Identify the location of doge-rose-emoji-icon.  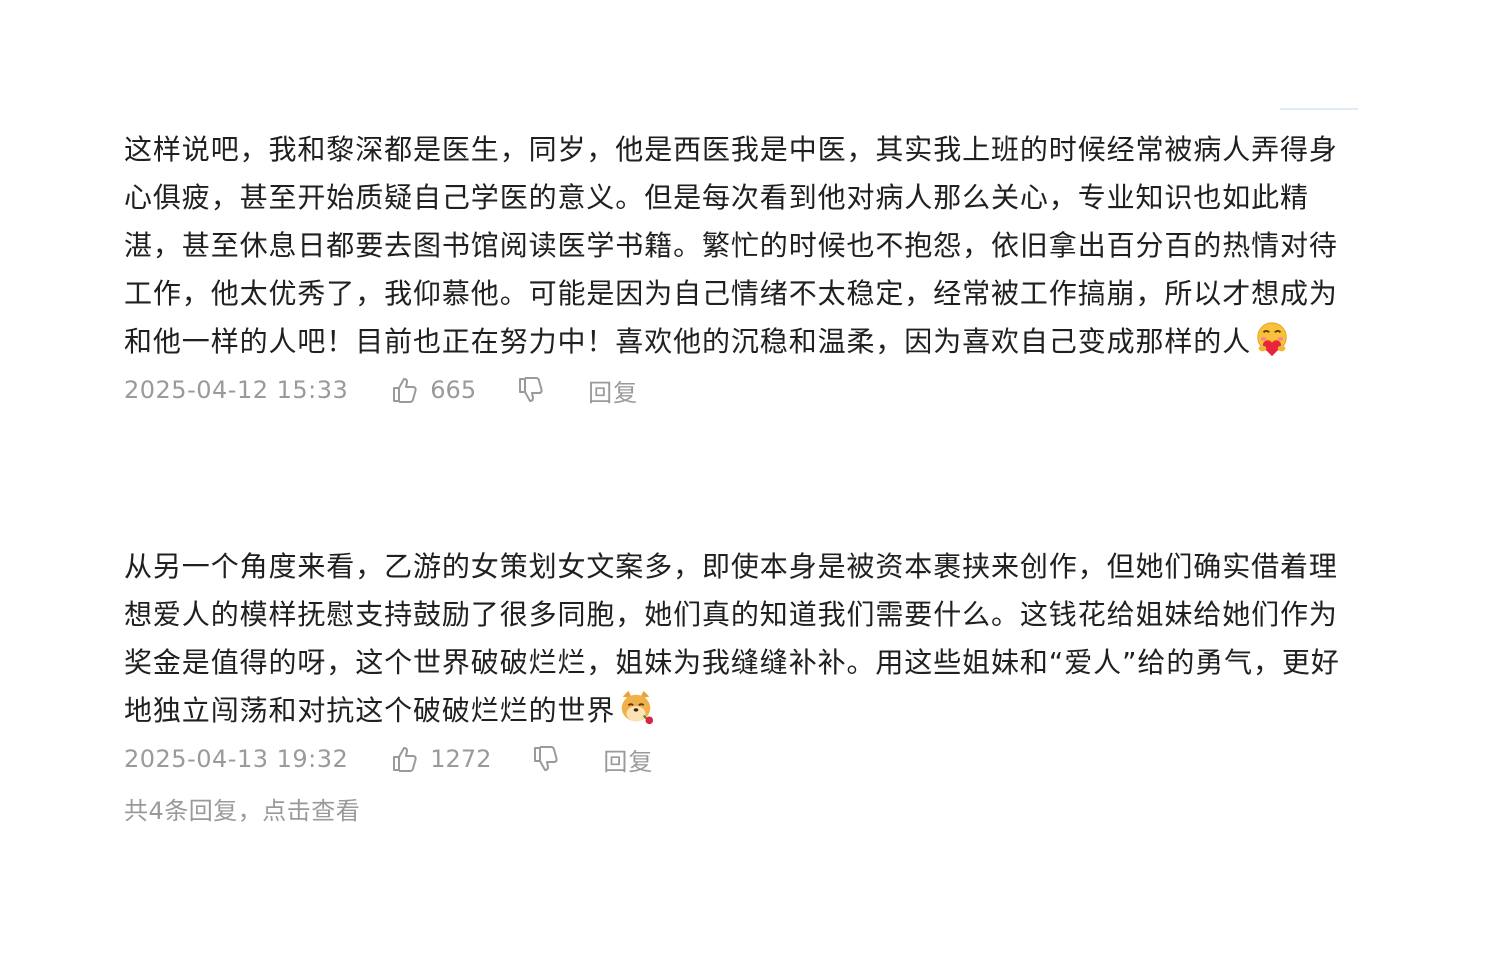
(638, 707).